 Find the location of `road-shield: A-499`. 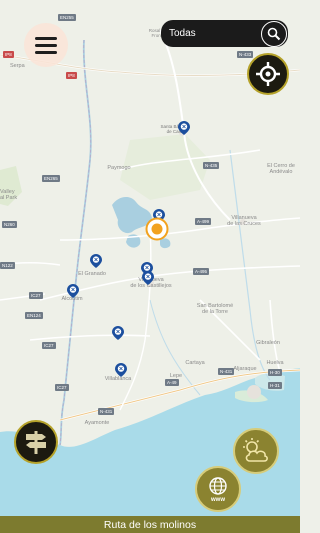

road-shield: A-499 is located at coordinates (203, 221).